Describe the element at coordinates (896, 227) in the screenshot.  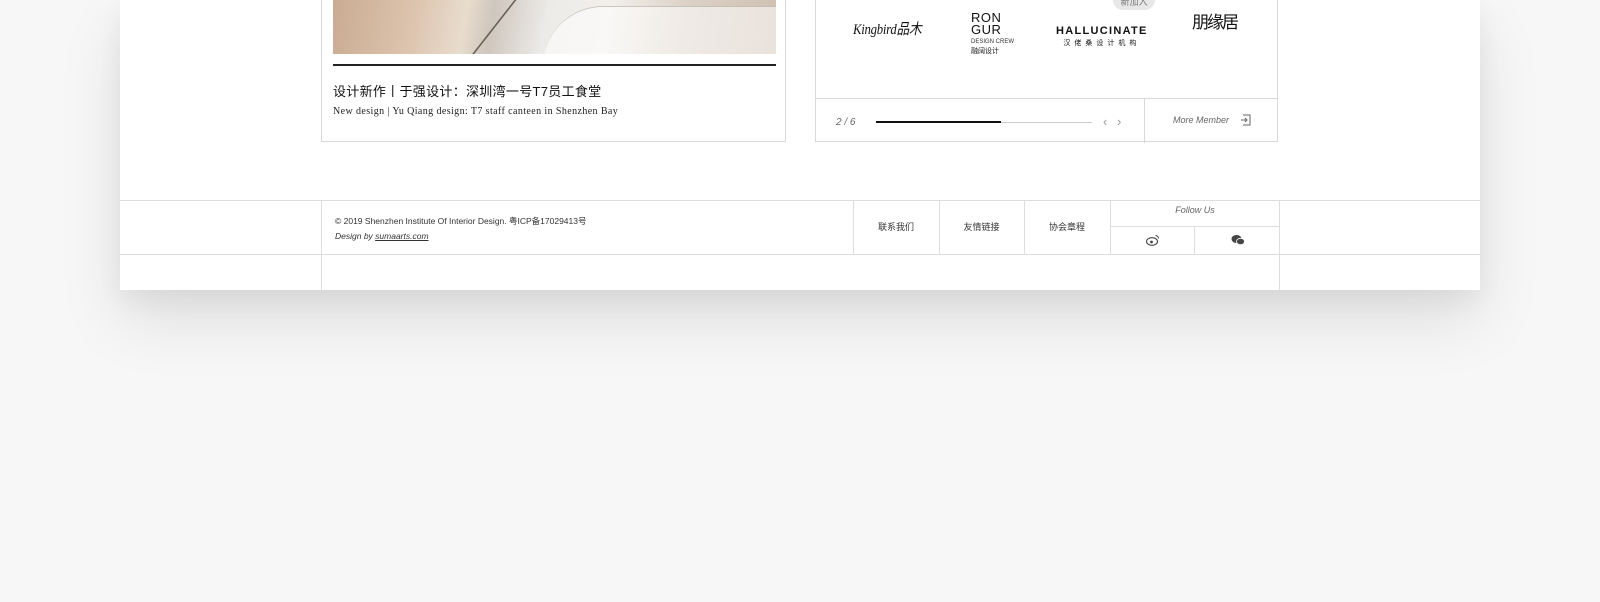
I see `footer-link-contact: 联系我们` at that location.